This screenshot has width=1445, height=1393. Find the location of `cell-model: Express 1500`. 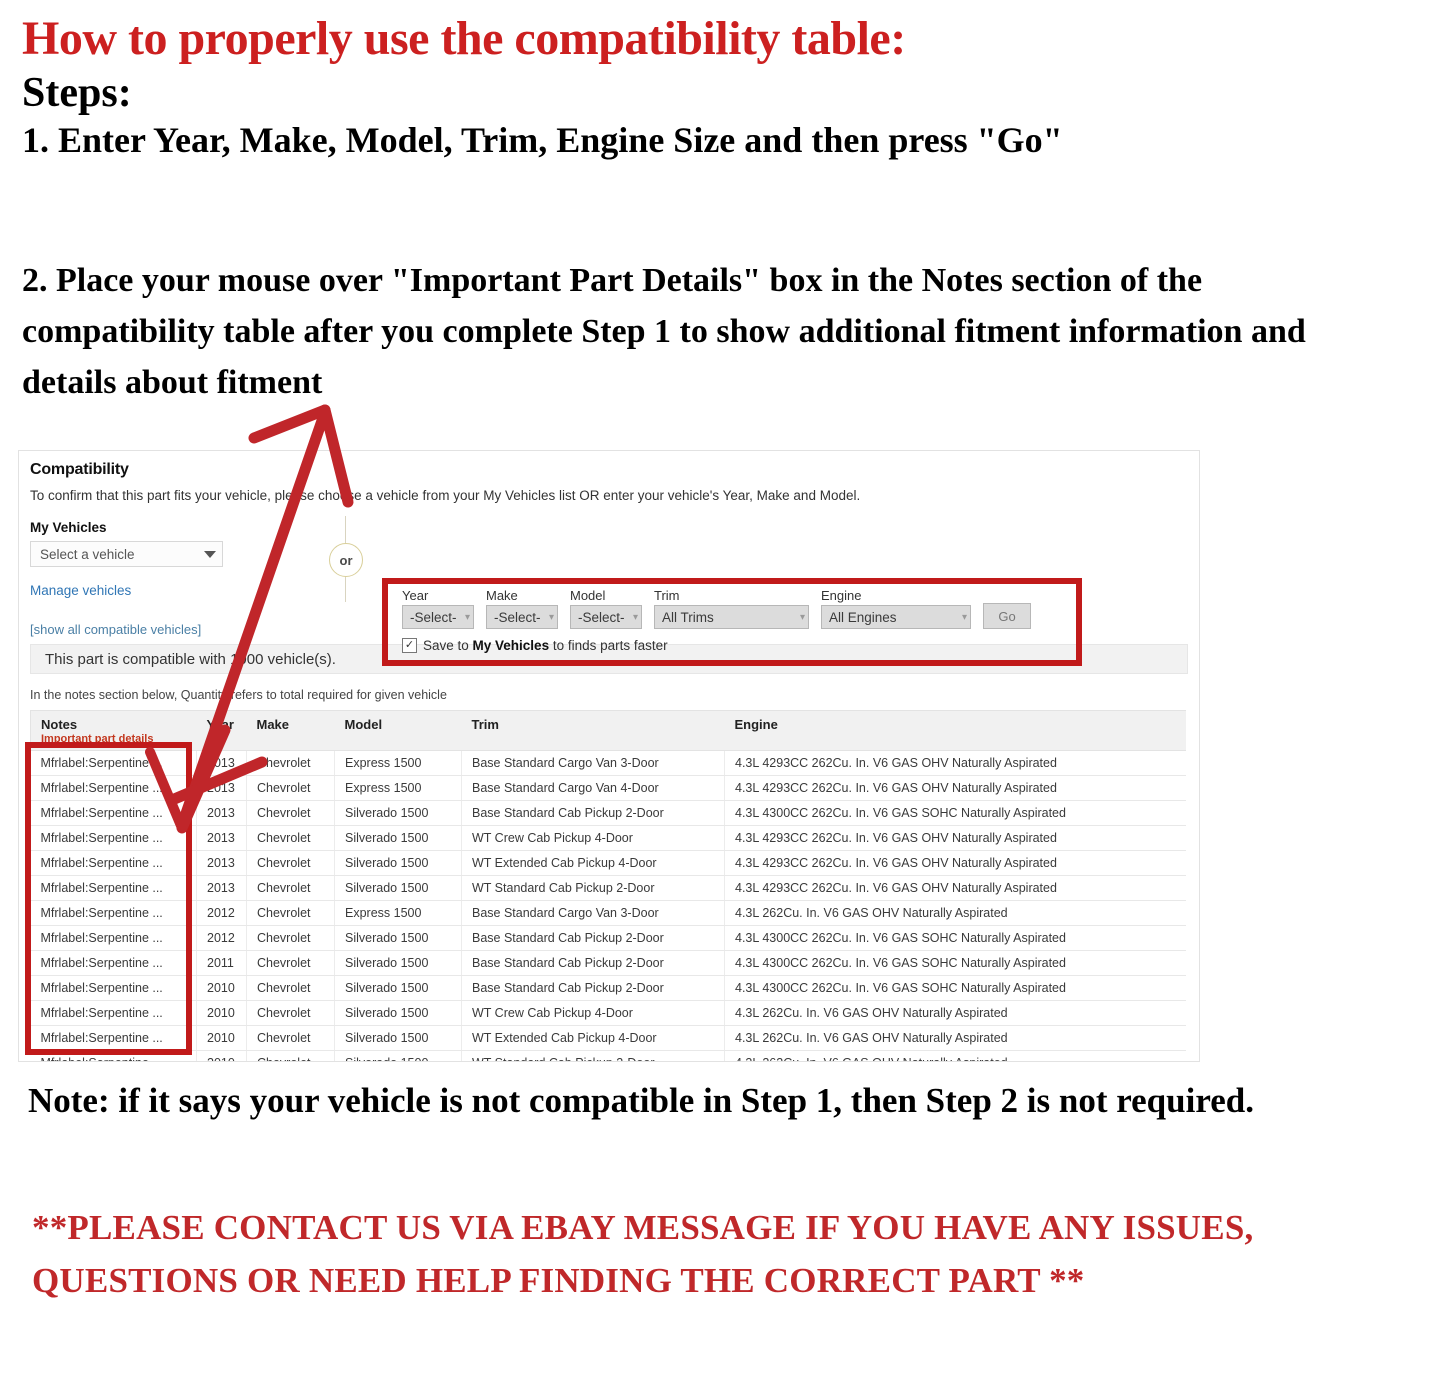

cell-model: Express 1500 is located at coordinates (398, 913).